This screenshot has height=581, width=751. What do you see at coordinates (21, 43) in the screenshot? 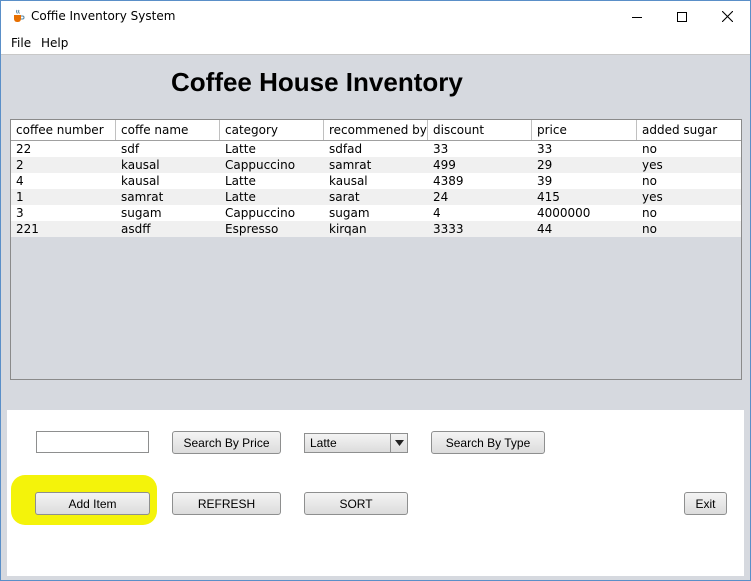
I see `menu-file: File` at bounding box center [21, 43].